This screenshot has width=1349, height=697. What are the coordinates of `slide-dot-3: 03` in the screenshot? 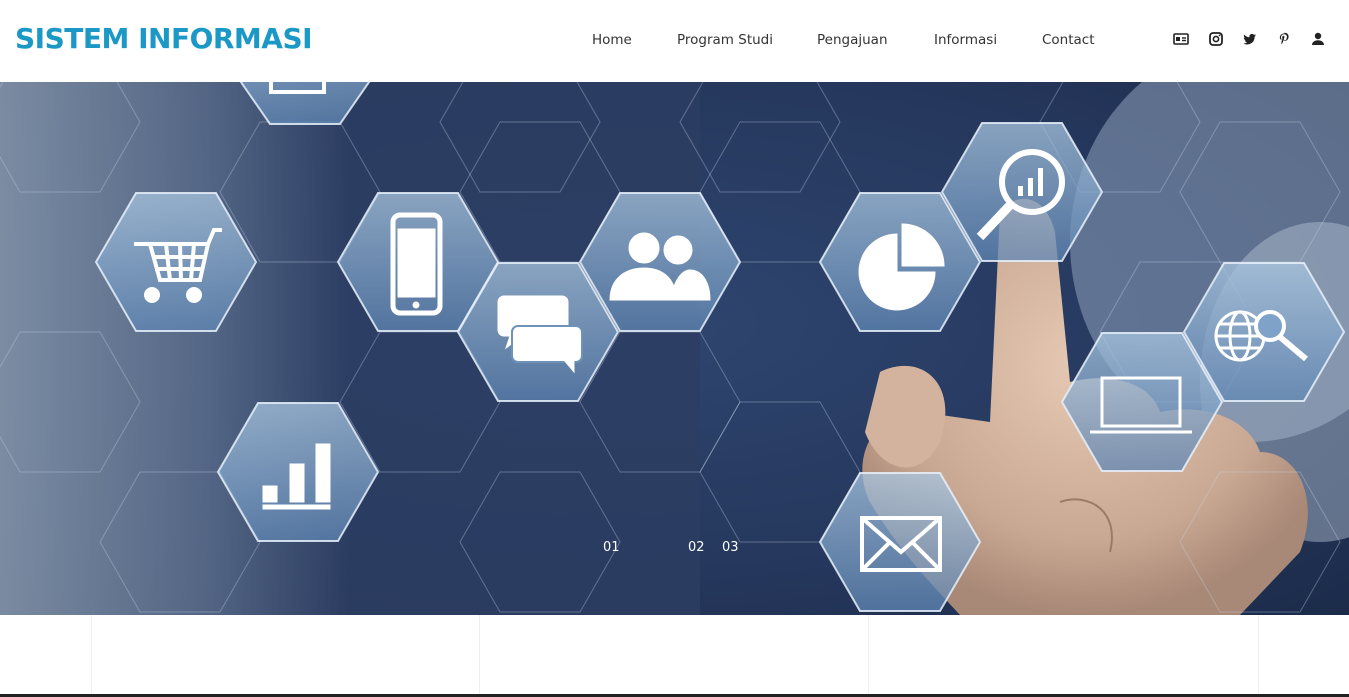 It's located at (730, 547).